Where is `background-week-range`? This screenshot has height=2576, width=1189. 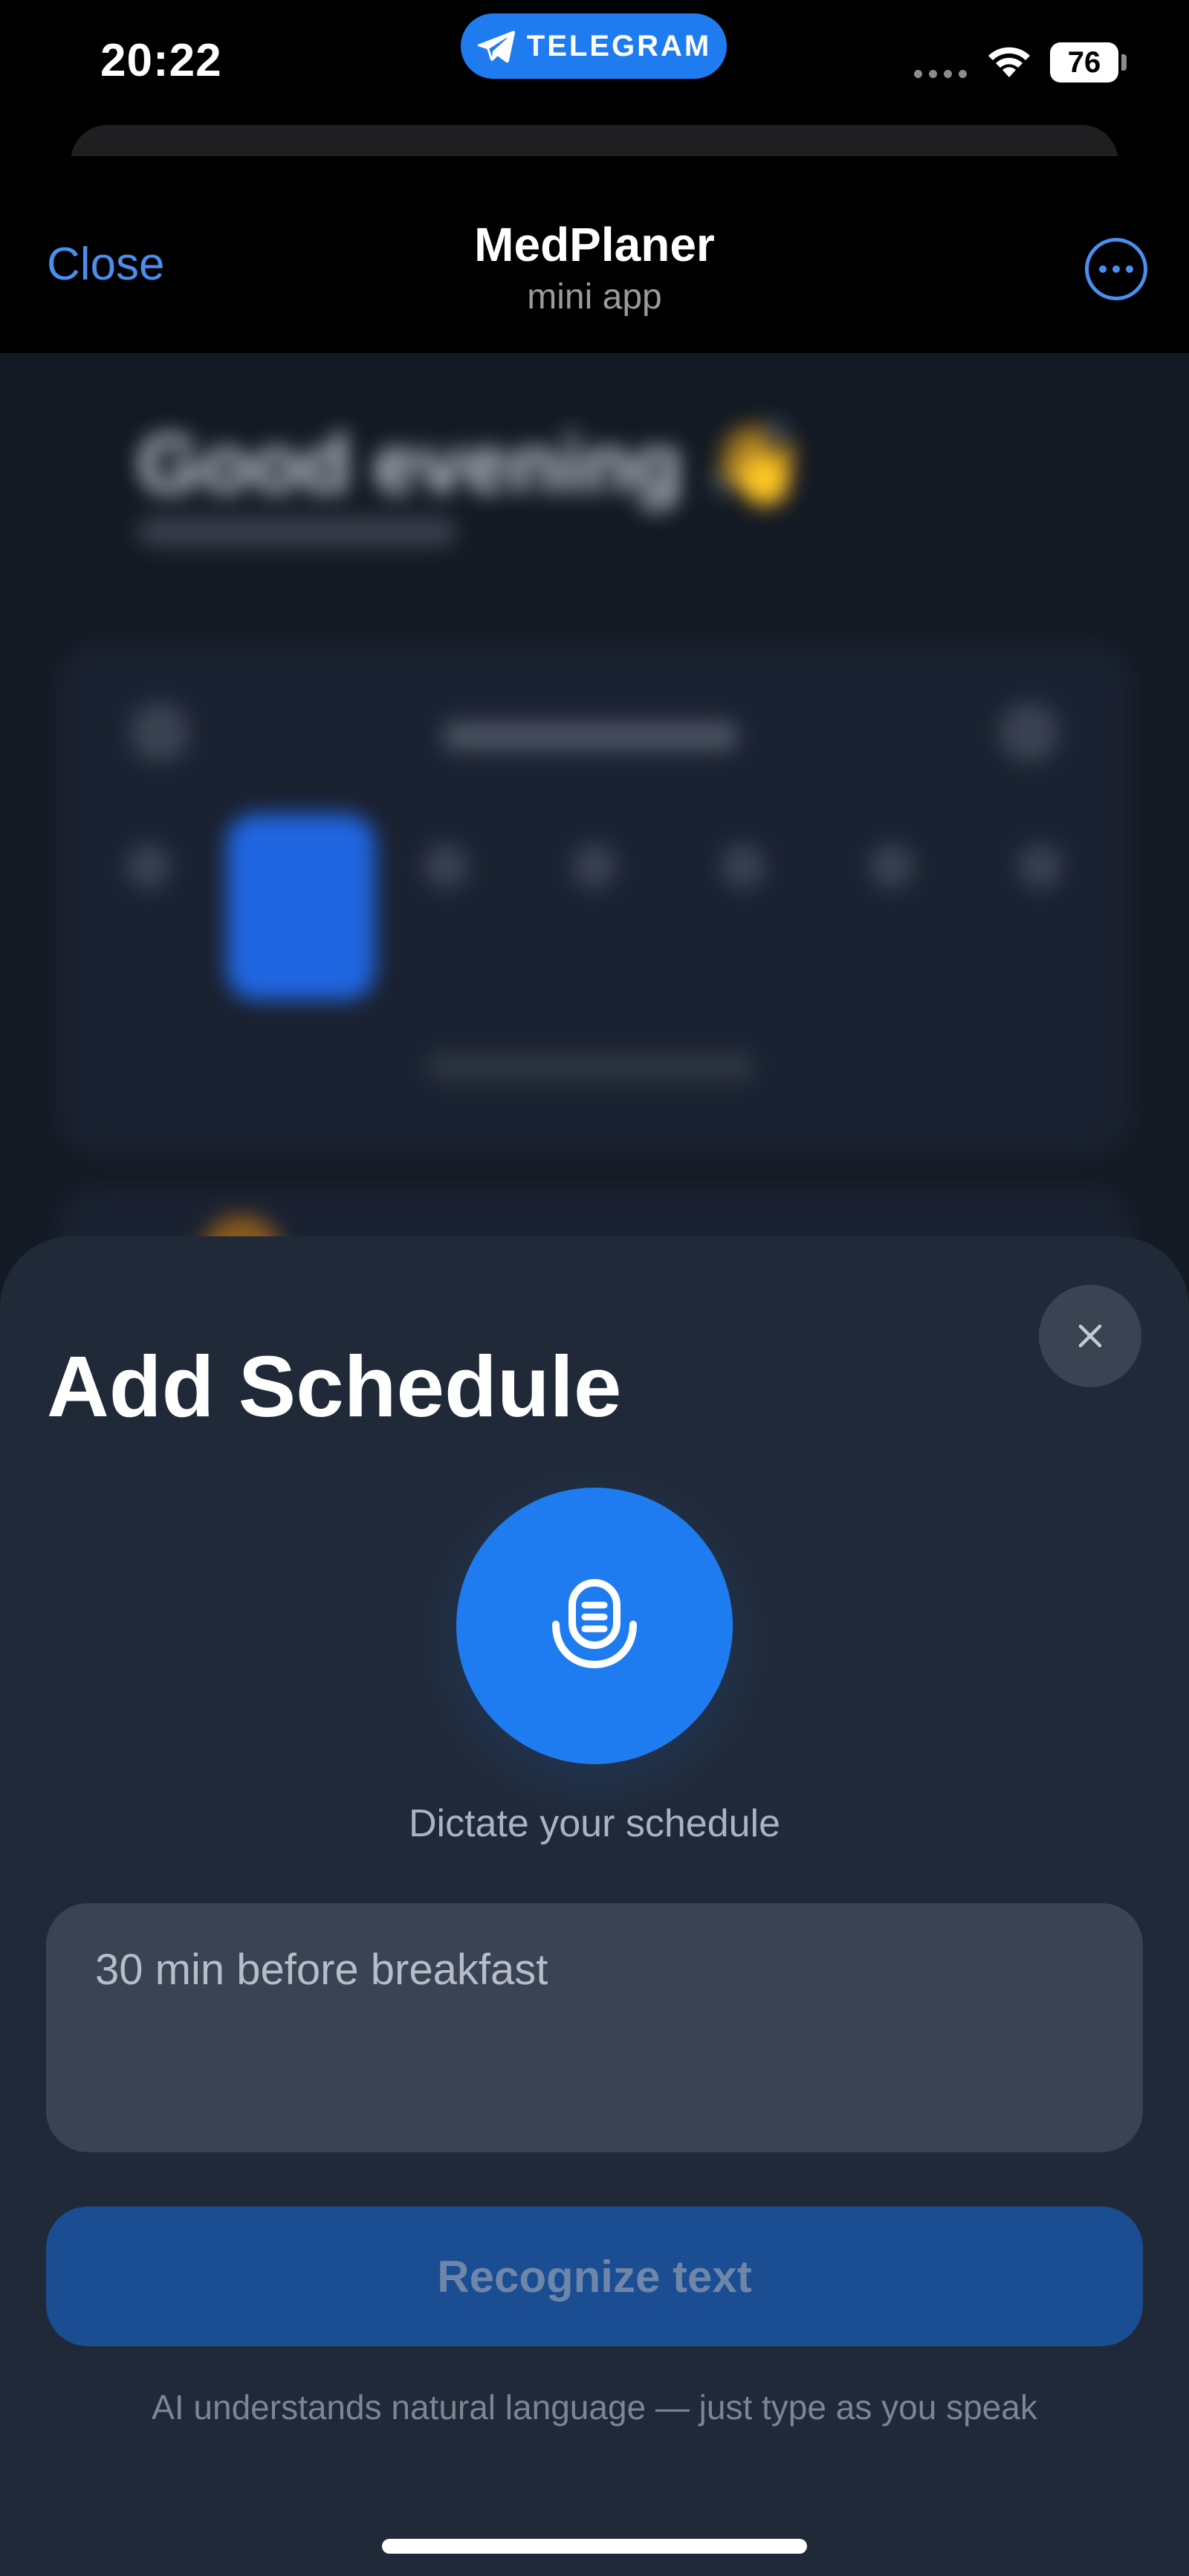 background-week-range is located at coordinates (590, 736).